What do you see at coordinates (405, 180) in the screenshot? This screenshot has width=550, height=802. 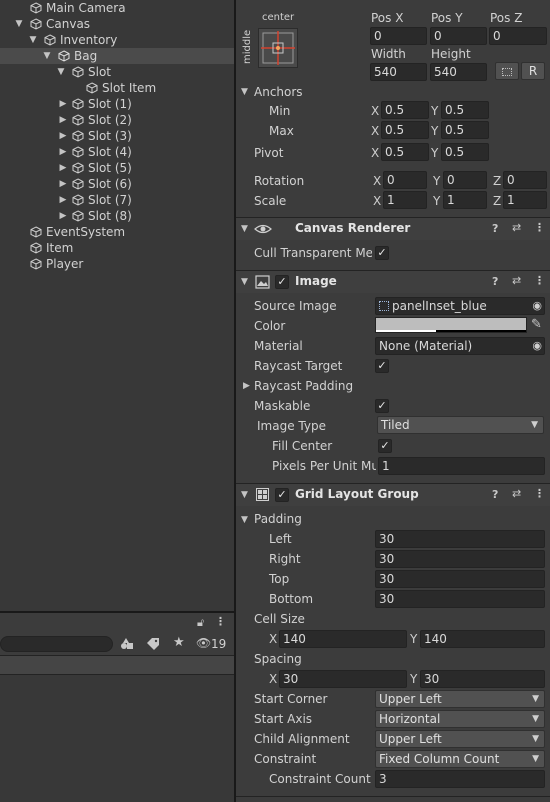 I see `rotation-x-field: 0` at bounding box center [405, 180].